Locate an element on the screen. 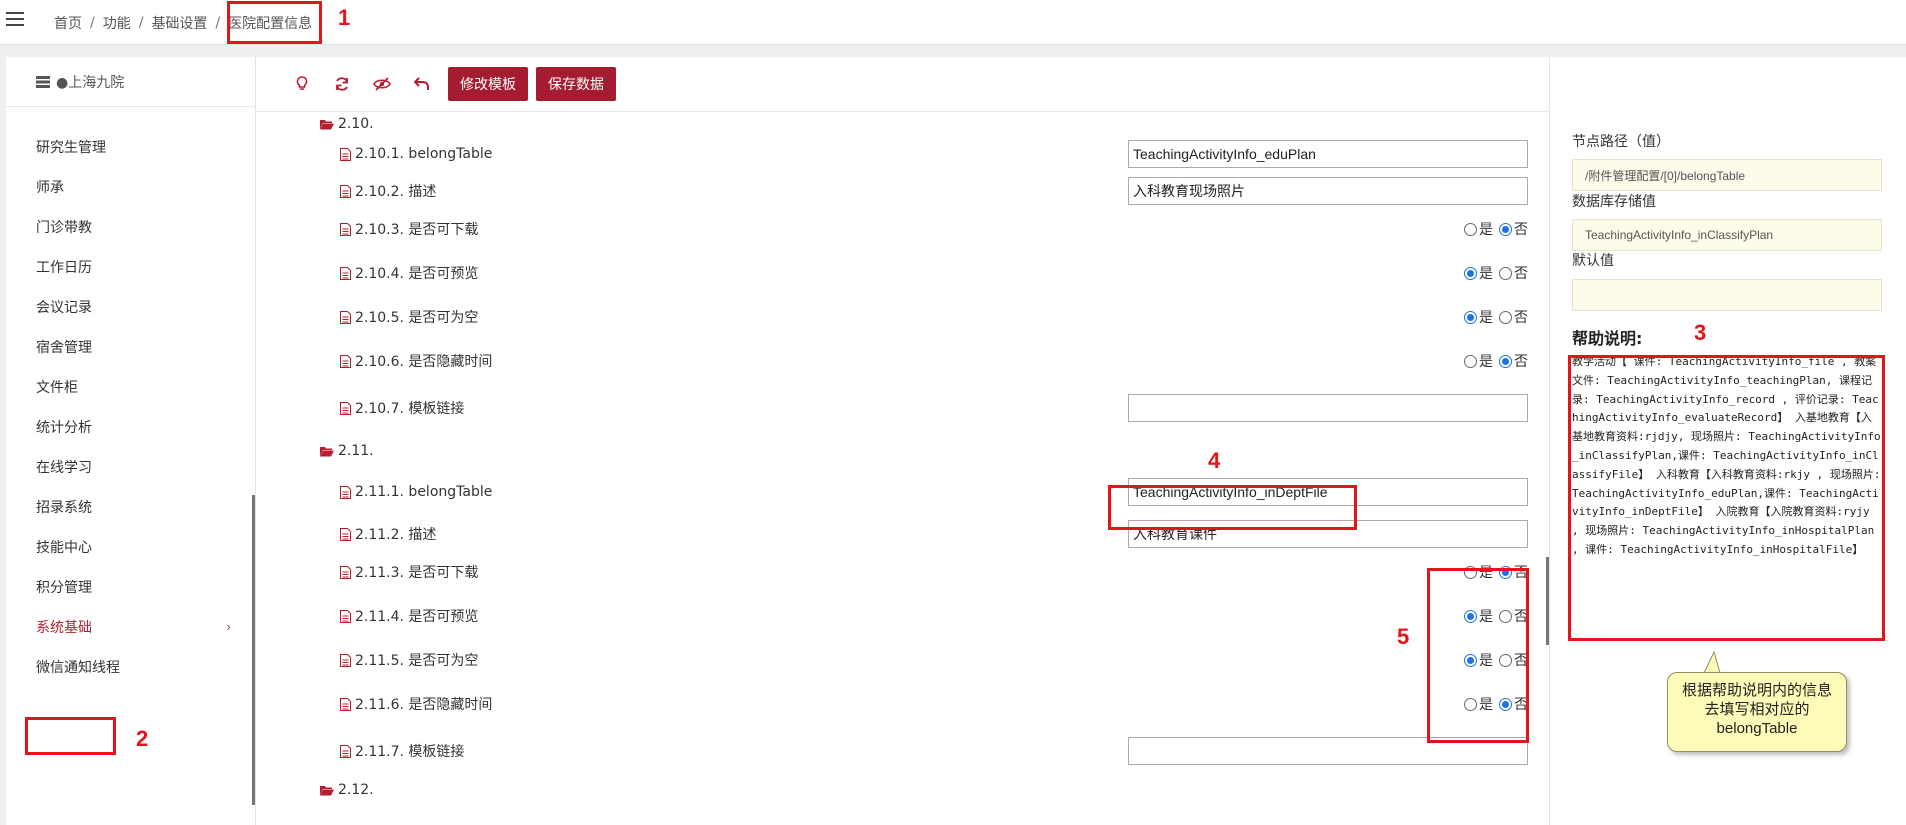 Image resolution: width=1906 pixels, height=825 pixels. tree-leaf: 2.10.6. 是否隐藏时间 is located at coordinates (416, 361).